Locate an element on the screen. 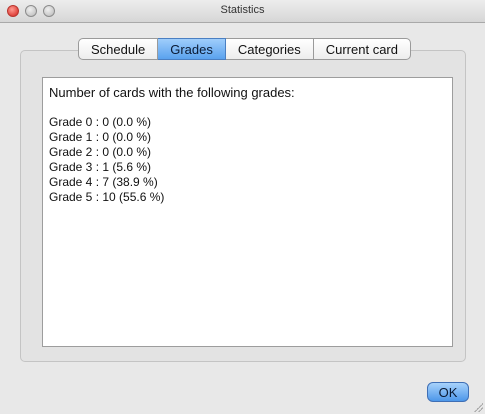 This screenshot has height=414, width=485. tab-grades: Grades is located at coordinates (192, 49).